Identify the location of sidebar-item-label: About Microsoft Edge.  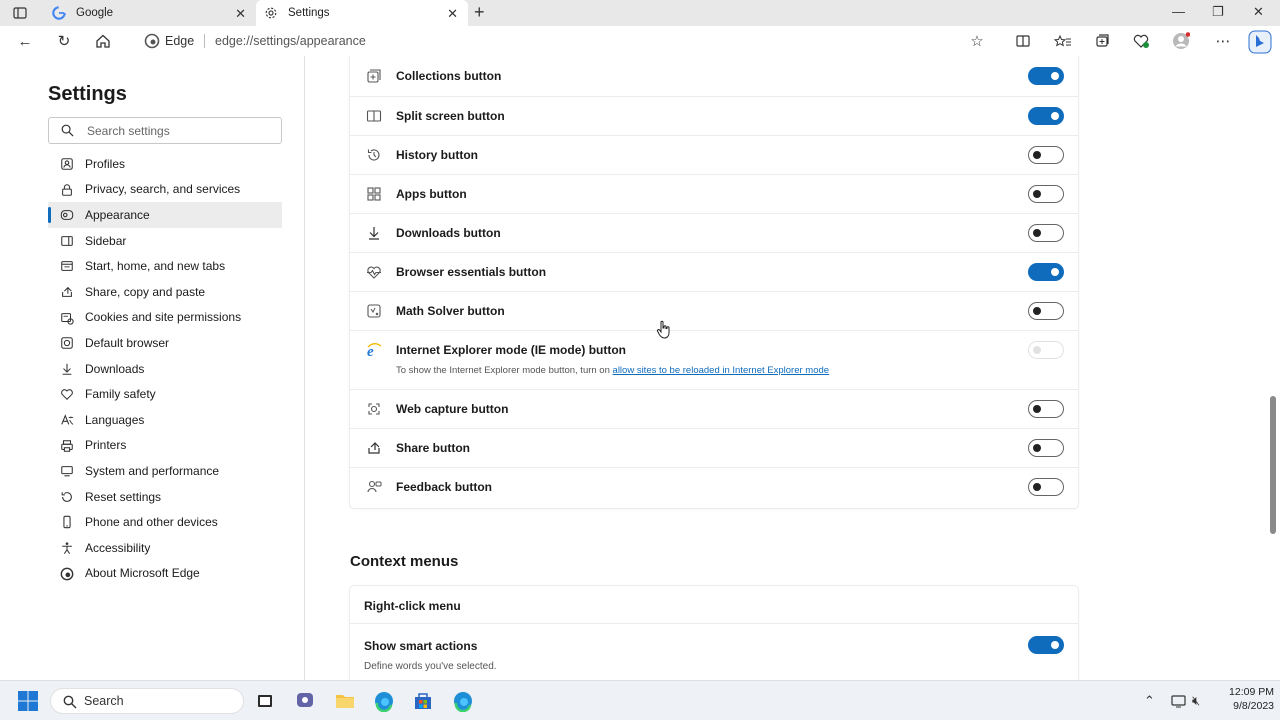
(142, 573).